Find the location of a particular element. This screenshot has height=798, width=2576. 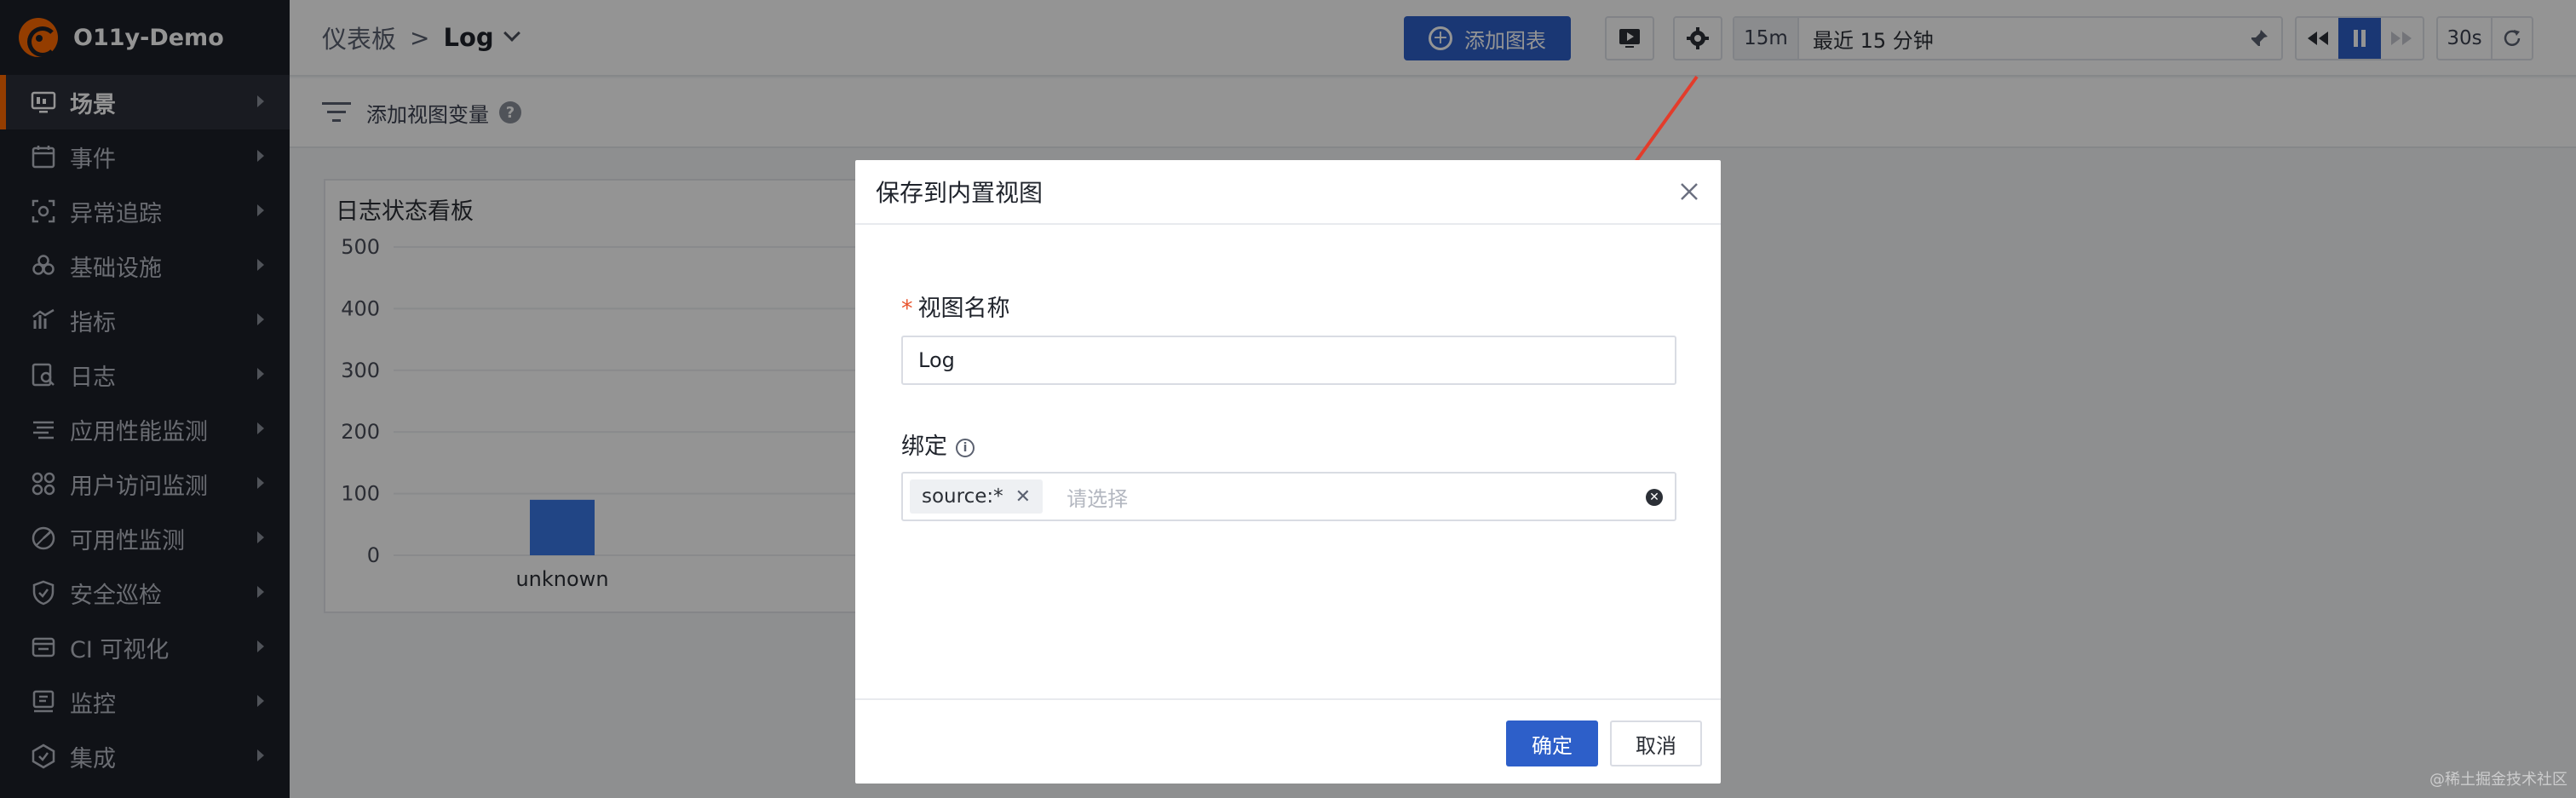

clear-icon: ✕ is located at coordinates (1655, 497).